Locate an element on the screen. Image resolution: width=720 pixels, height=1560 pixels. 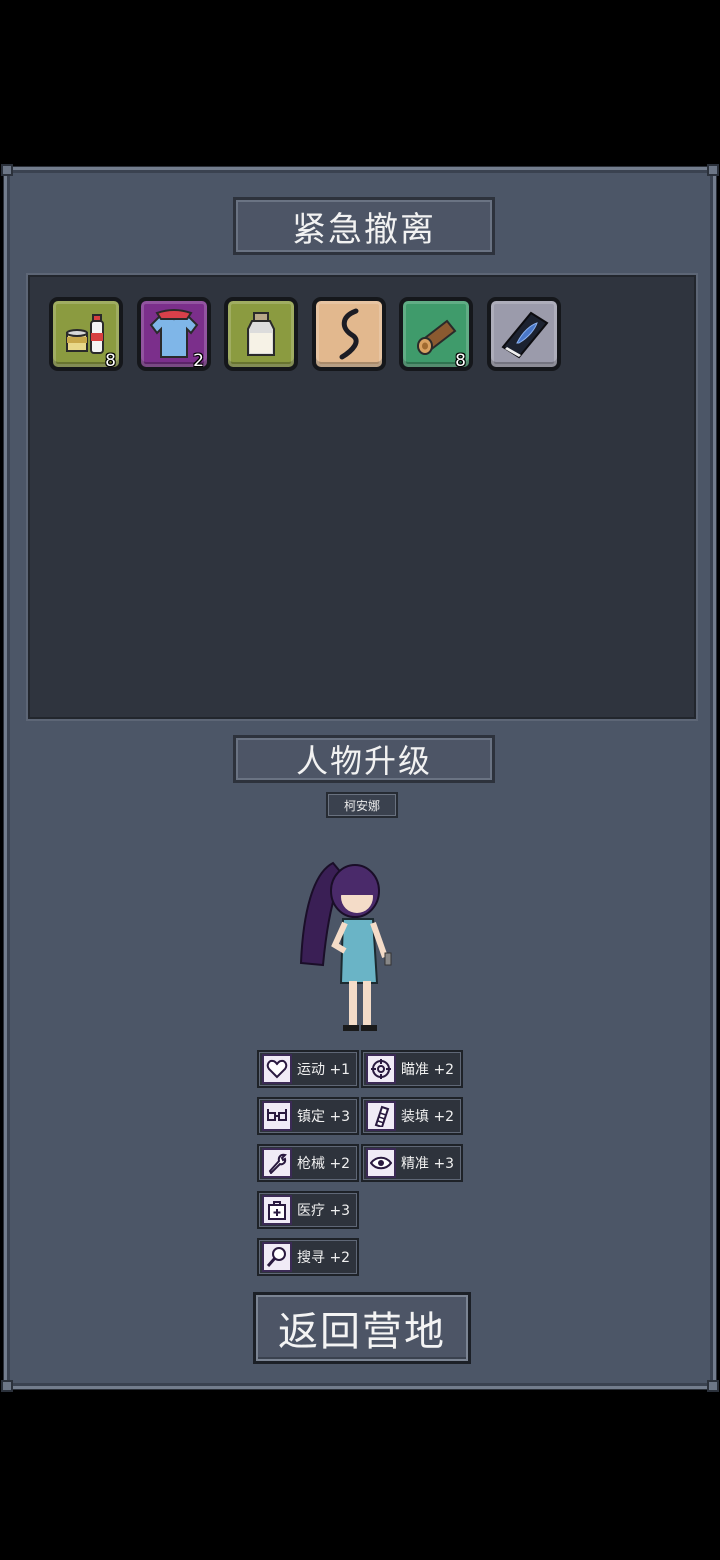
loot-slot-wood: 8 is located at coordinates (436, 334).